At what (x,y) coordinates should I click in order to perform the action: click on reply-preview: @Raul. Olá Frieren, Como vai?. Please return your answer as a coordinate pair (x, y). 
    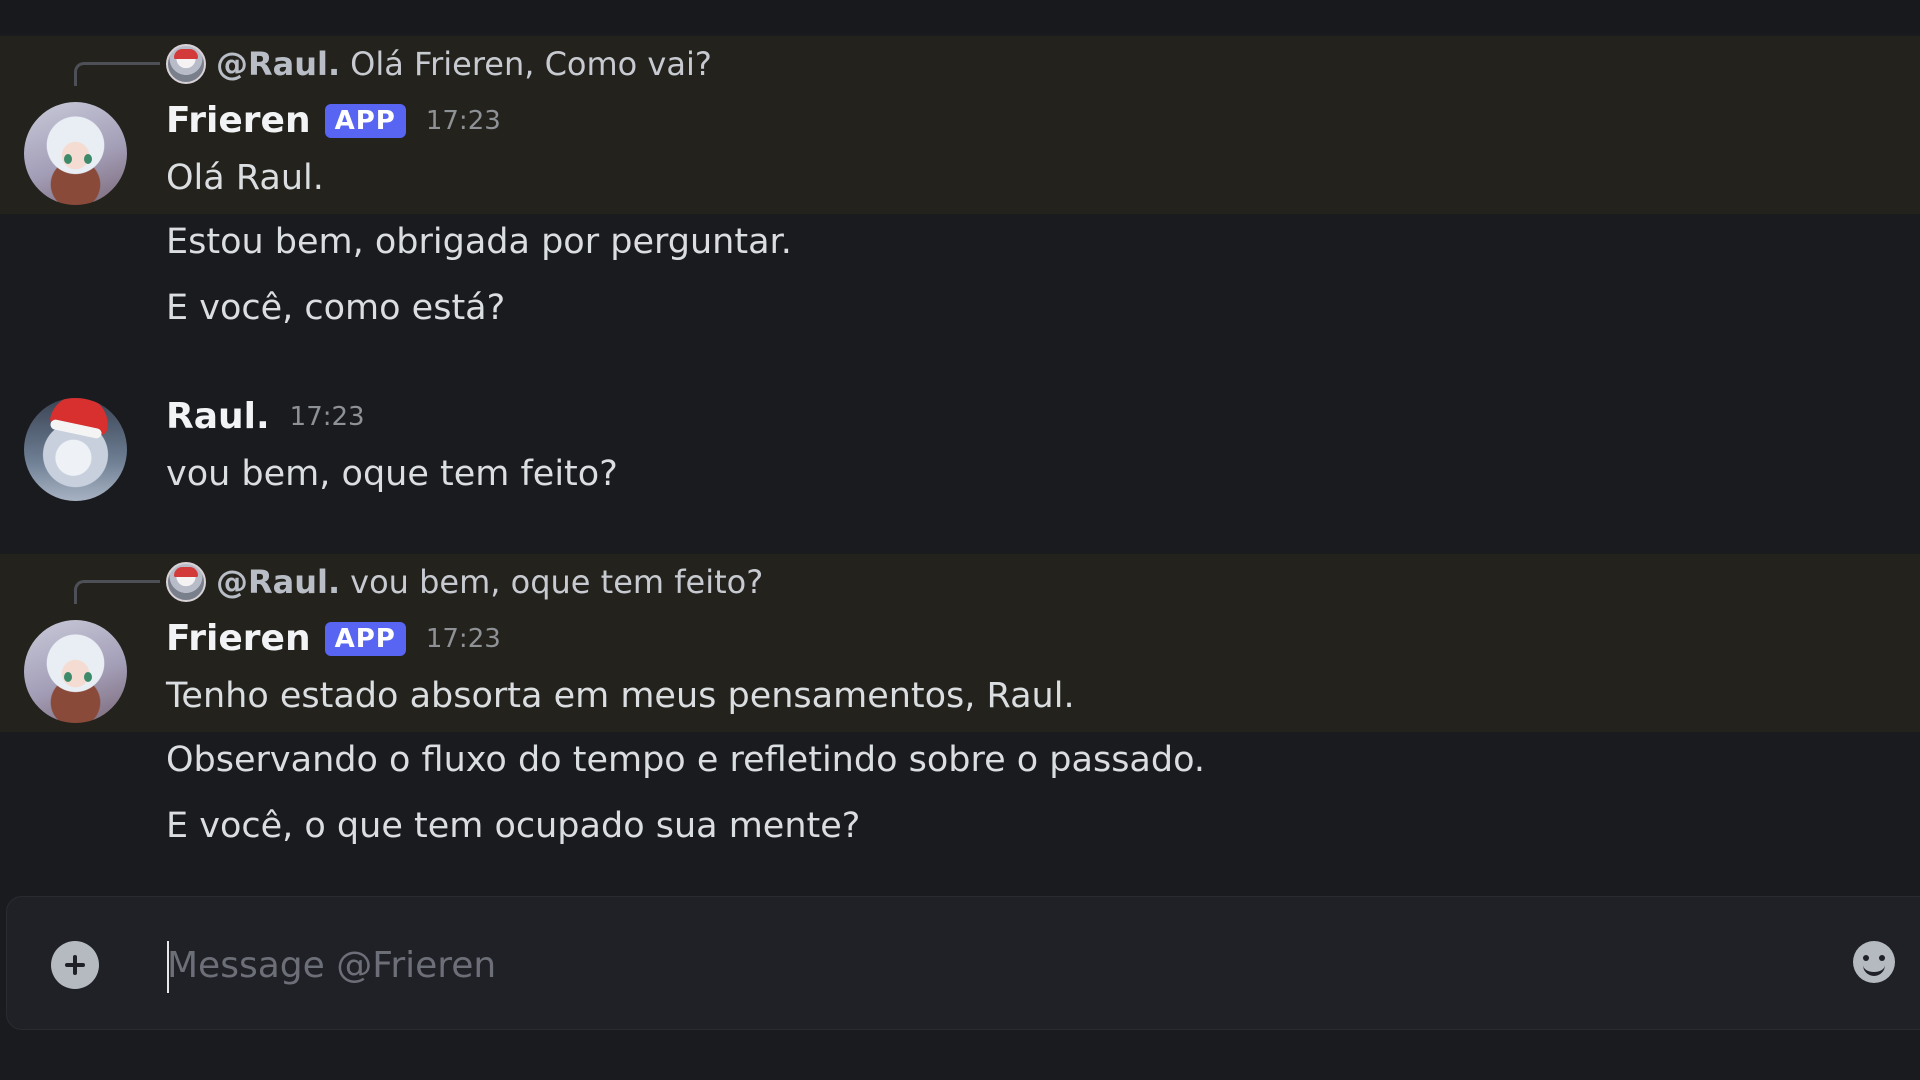
    Looking at the image, I should click on (439, 64).